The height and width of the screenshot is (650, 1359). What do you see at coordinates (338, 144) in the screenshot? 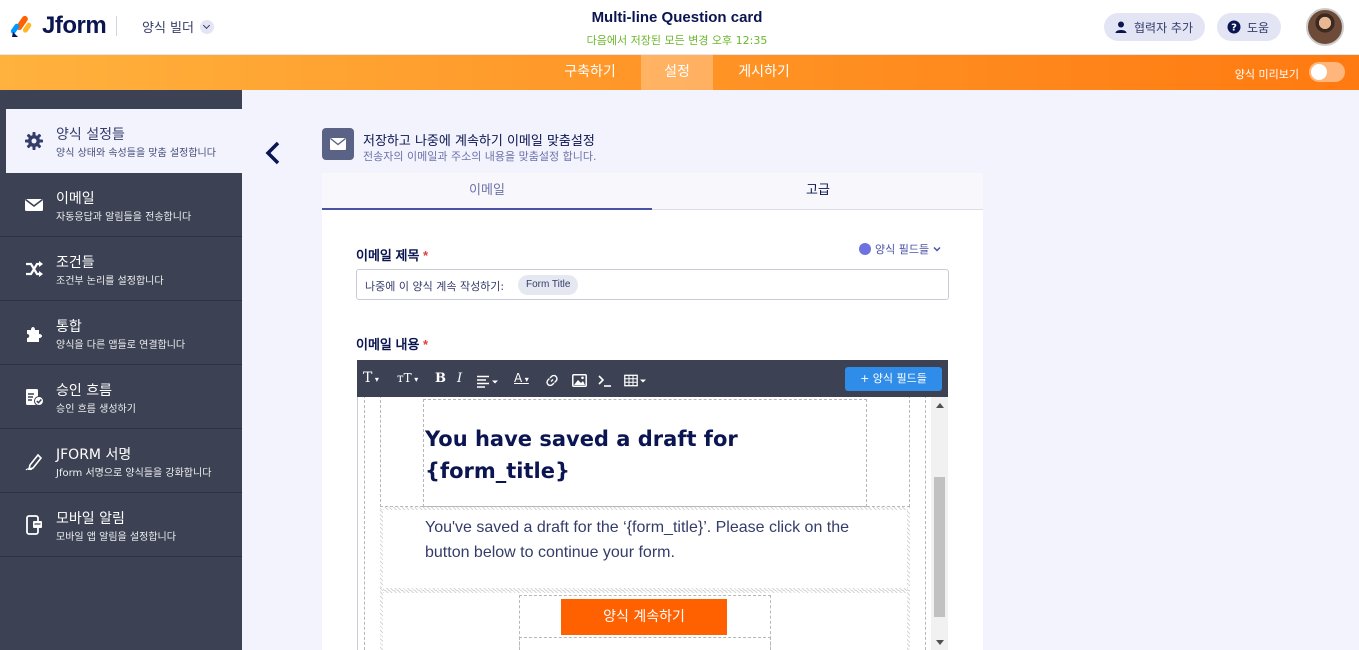
I see `panel-email-icon` at bounding box center [338, 144].